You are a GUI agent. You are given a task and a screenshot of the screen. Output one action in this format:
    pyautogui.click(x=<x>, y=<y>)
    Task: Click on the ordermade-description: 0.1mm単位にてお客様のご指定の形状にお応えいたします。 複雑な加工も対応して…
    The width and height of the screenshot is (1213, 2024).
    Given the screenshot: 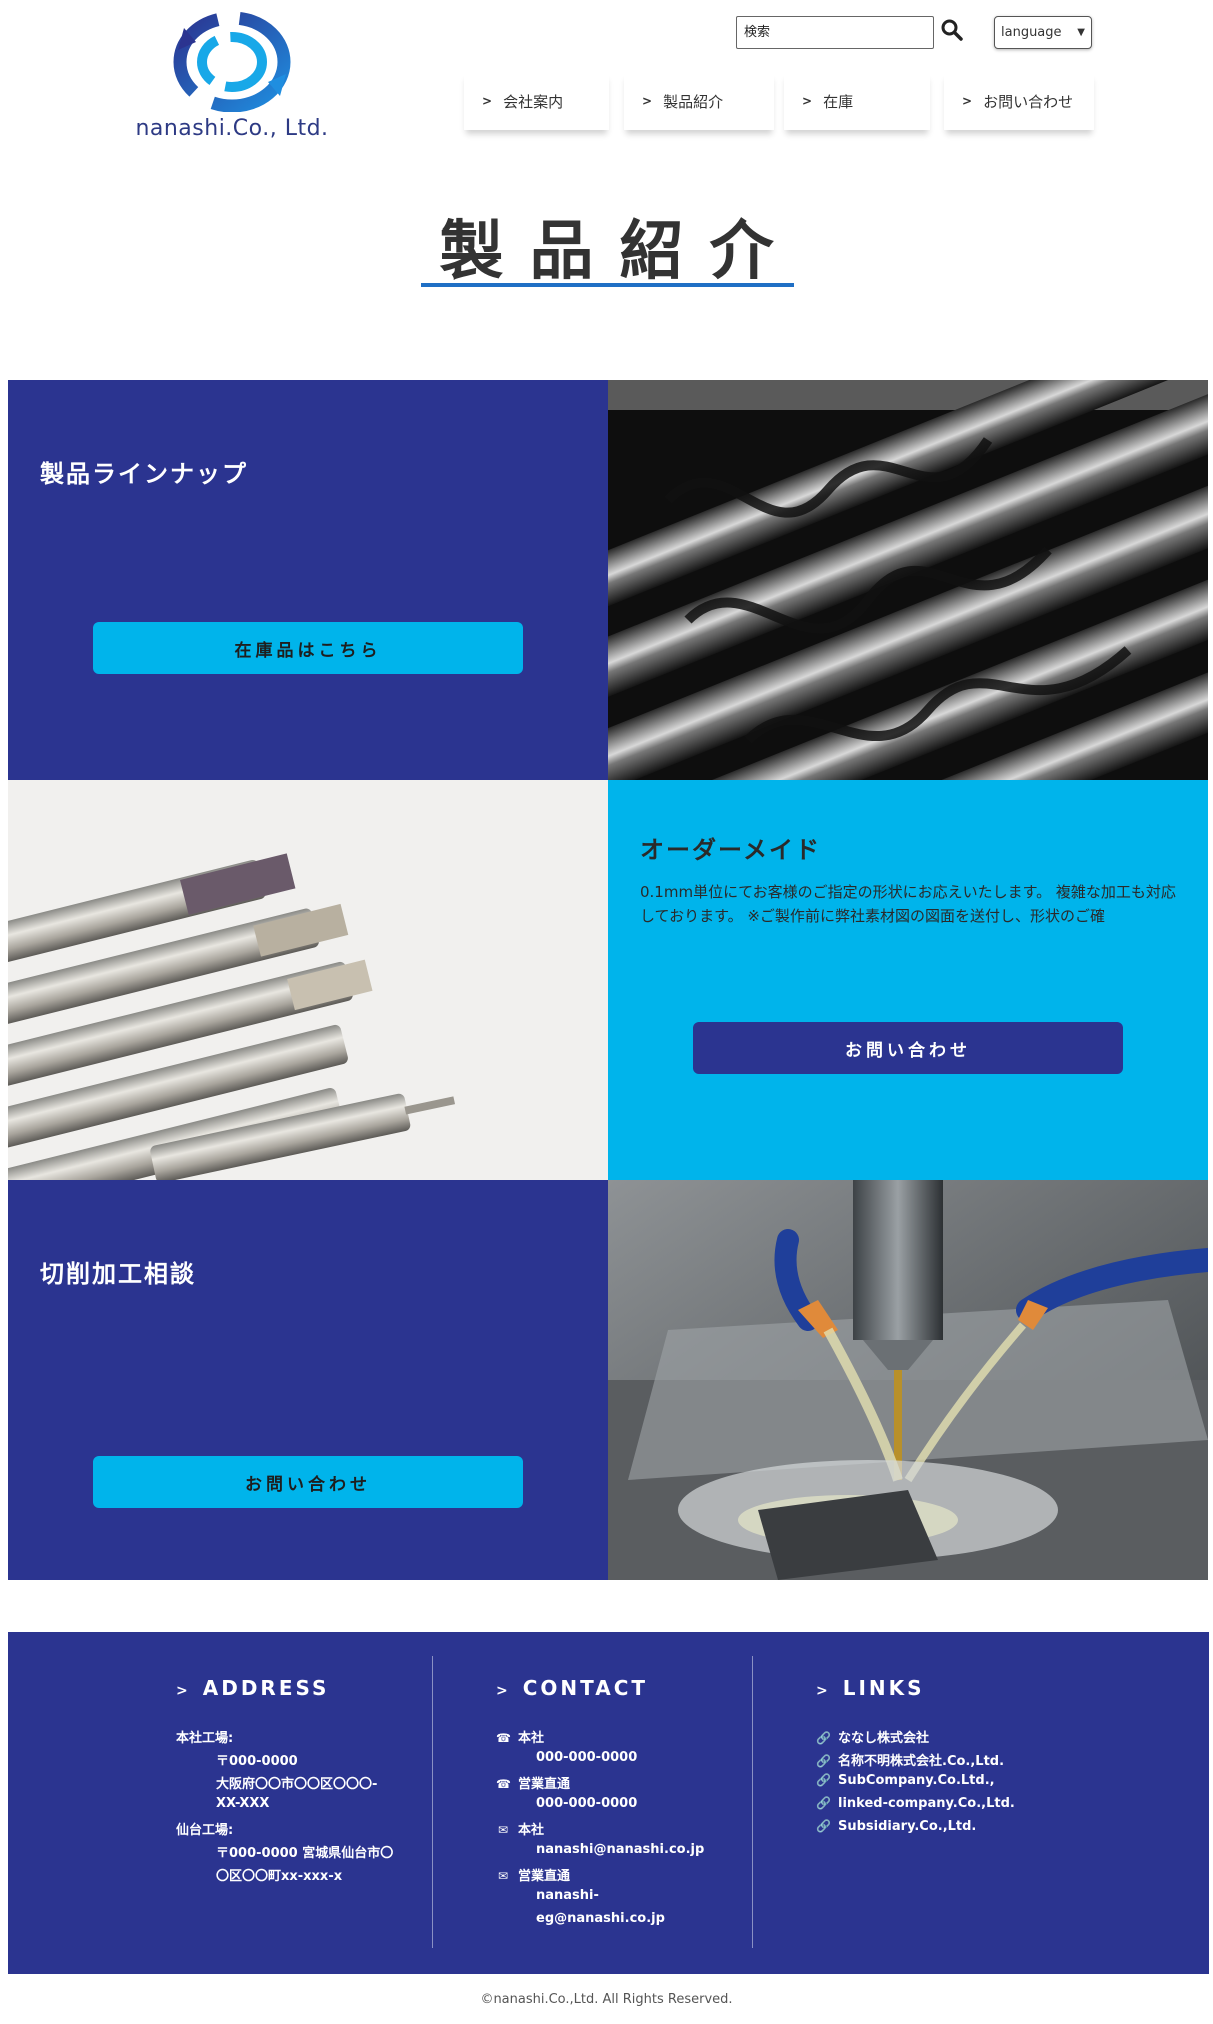 What is the action you would take?
    pyautogui.click(x=908, y=904)
    